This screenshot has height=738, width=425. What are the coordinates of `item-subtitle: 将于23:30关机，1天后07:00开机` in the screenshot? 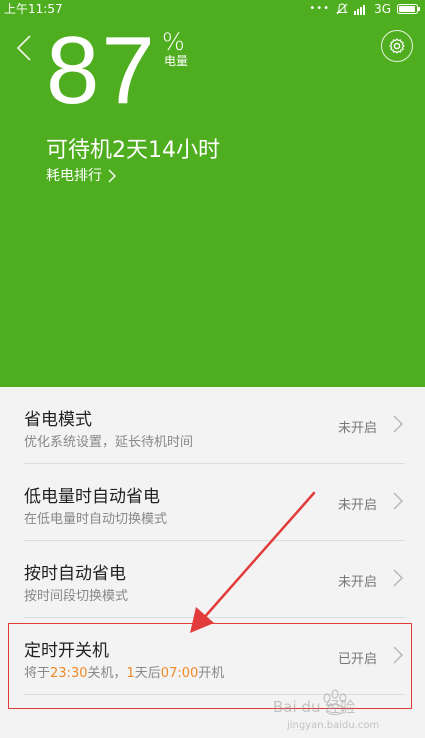 It's located at (124, 671).